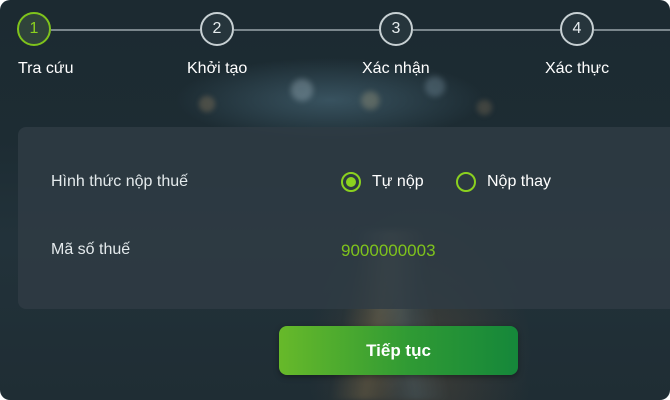 Image resolution: width=670 pixels, height=400 pixels. What do you see at coordinates (217, 29) in the screenshot?
I see `step-2-circle: 2` at bounding box center [217, 29].